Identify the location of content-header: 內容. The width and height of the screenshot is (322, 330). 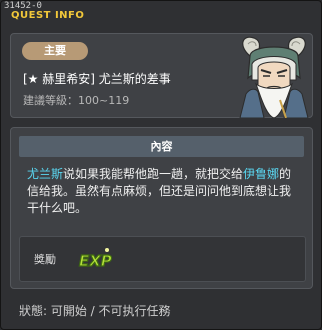
(161, 146).